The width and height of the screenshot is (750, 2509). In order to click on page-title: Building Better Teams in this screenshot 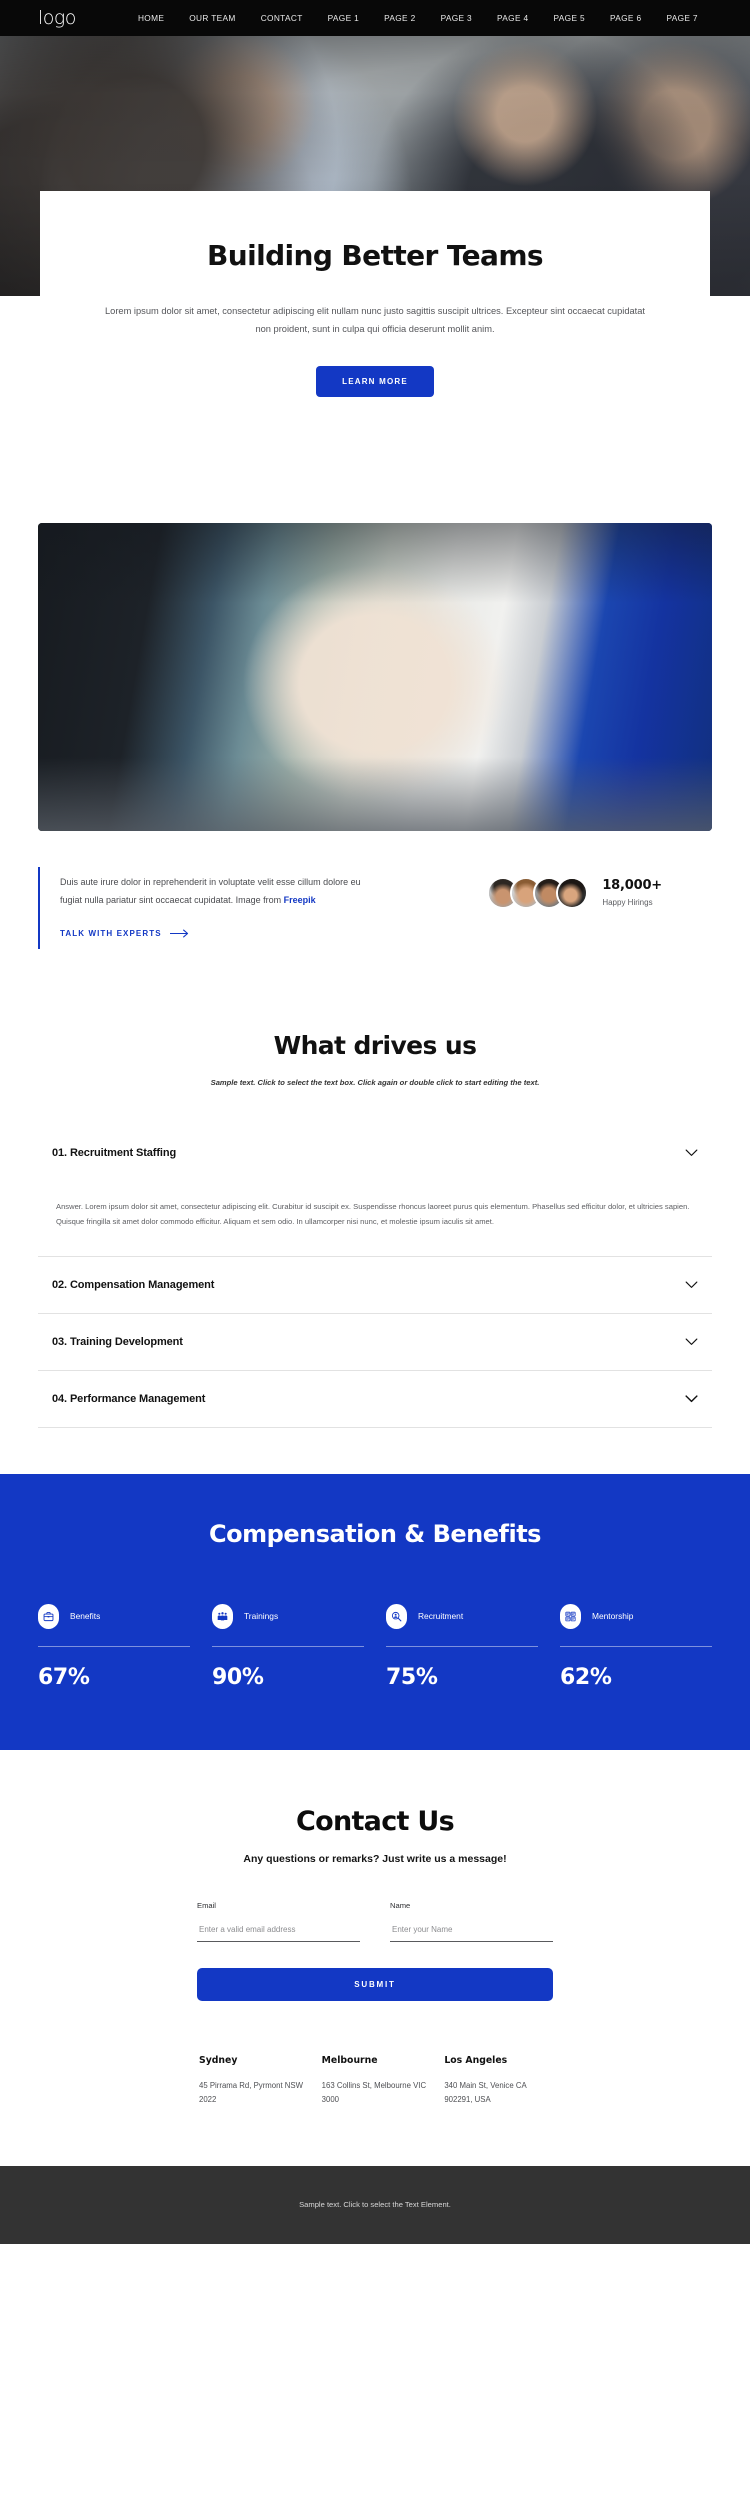, I will do `click(375, 255)`.